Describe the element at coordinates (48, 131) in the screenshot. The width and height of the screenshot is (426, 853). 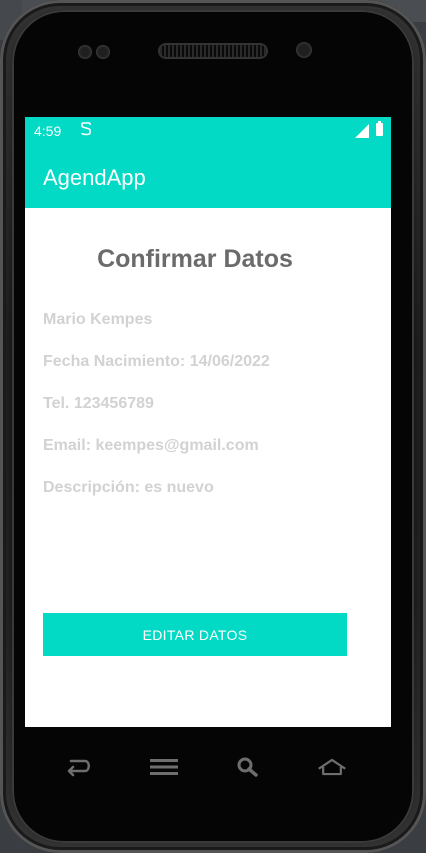
I see `status-time: 4:59` at that location.